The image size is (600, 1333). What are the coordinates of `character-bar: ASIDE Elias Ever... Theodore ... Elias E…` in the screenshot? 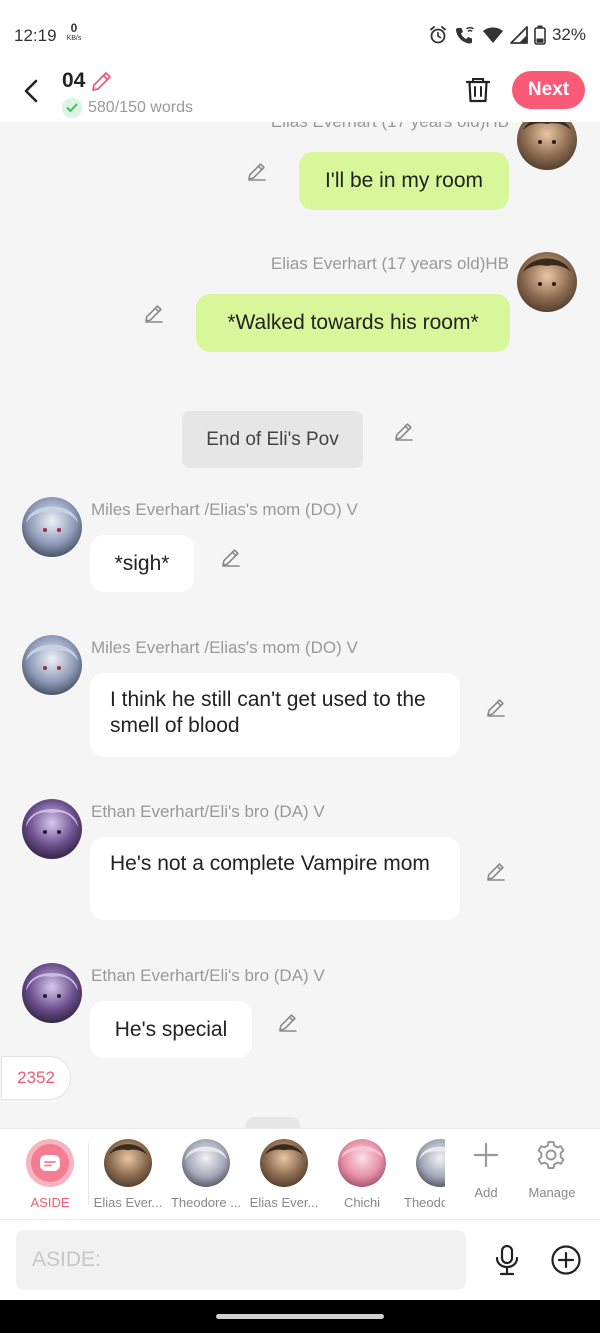 It's located at (300, 1174).